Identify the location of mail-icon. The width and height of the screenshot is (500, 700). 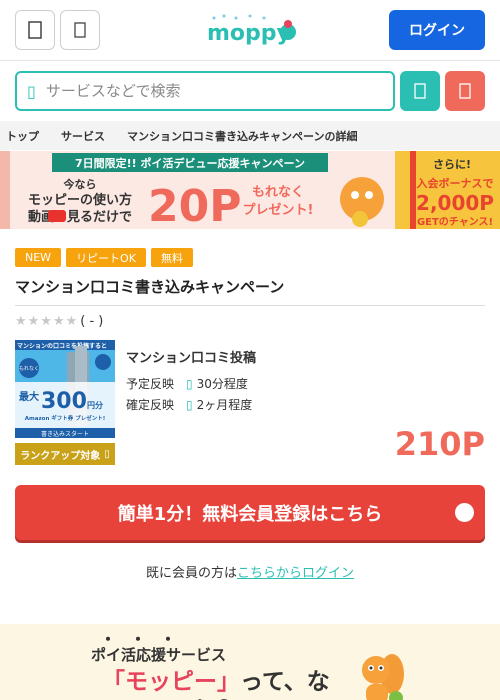
(80, 30).